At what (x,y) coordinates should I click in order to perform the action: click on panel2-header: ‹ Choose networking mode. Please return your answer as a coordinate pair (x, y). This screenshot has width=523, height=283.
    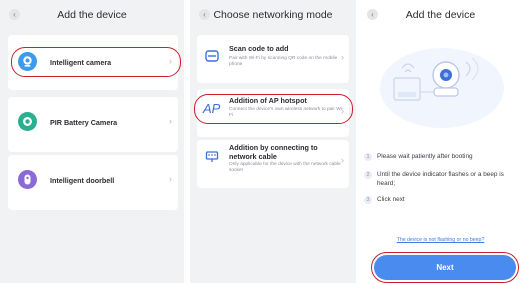
    Looking at the image, I should click on (273, 15).